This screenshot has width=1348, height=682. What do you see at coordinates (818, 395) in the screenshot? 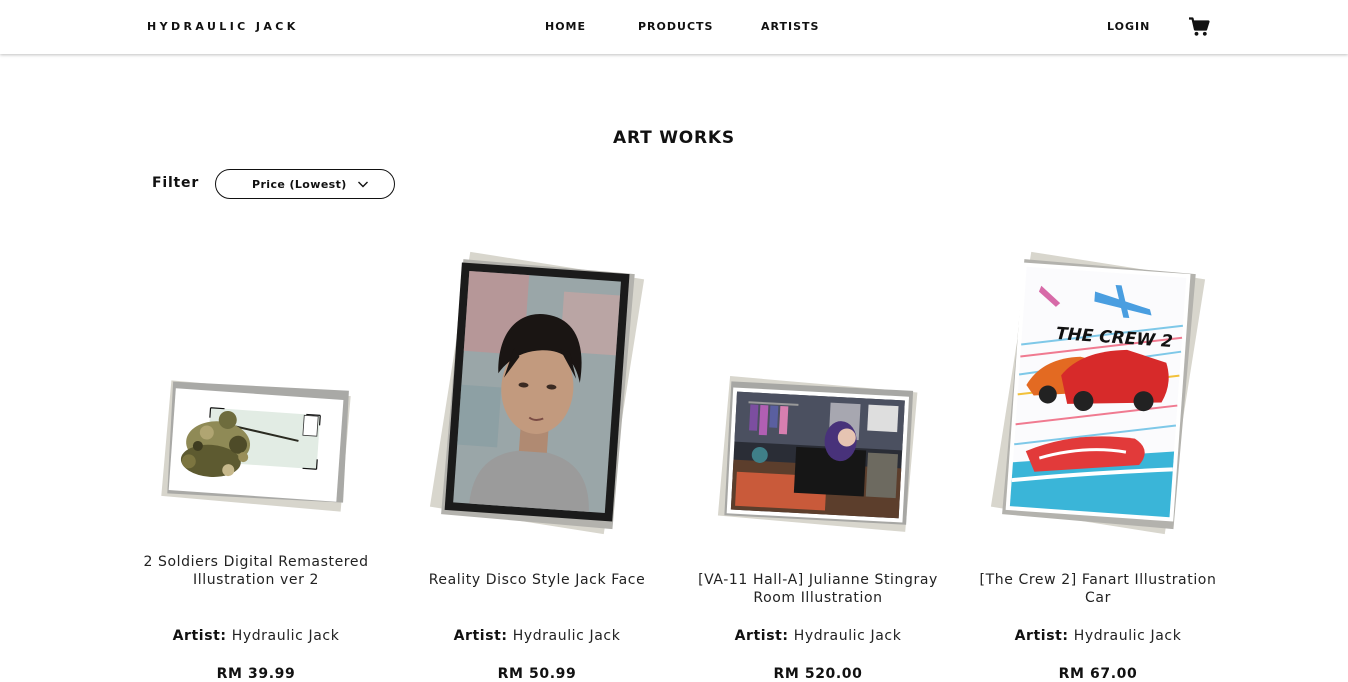
I see `product-image-julianne-room` at bounding box center [818, 395].